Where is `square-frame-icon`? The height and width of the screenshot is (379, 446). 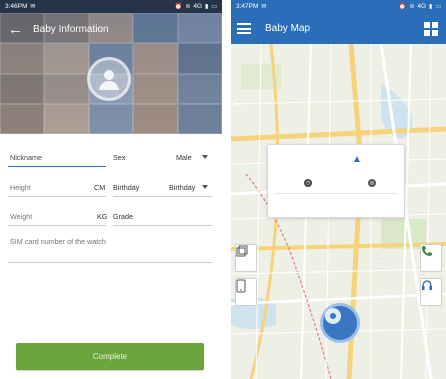 square-frame-icon is located at coordinates (246, 258).